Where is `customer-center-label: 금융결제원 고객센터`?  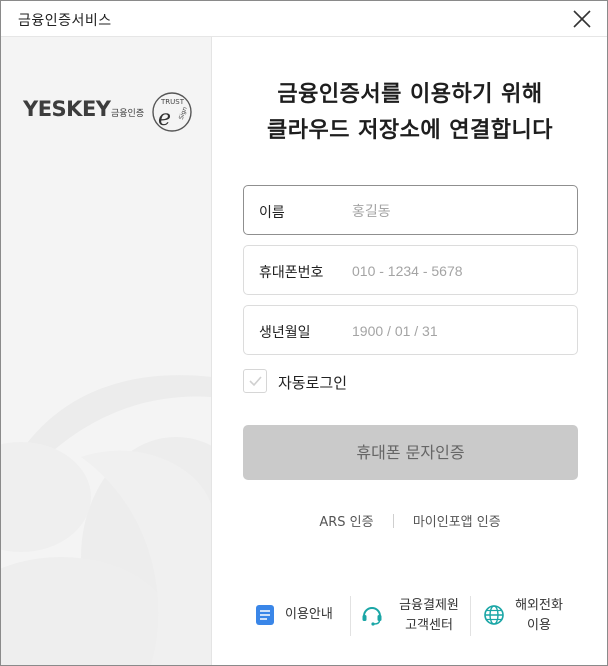
customer-center-label: 금융결제원 고객센터 is located at coordinates (429, 616).